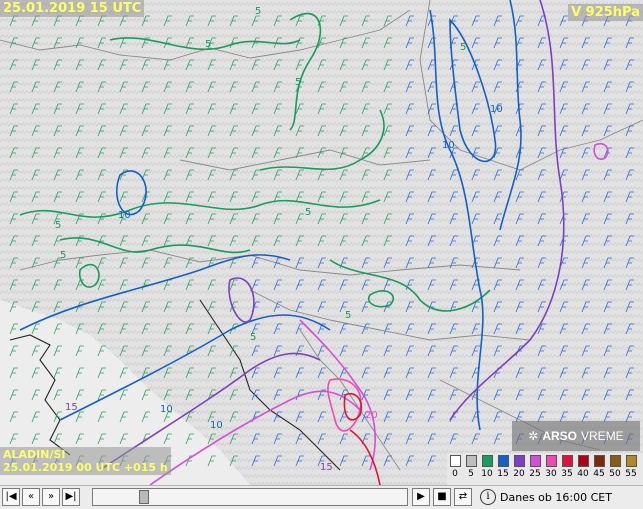  What do you see at coordinates (471, 474) in the screenshot?
I see `legend-label: 5` at bounding box center [471, 474].